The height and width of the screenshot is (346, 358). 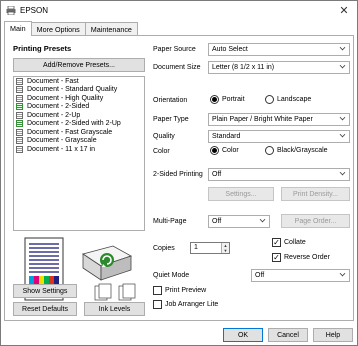 What do you see at coordinates (225, 248) in the screenshot?
I see `spinner-arrows-icon: ▲ ▼` at bounding box center [225, 248].